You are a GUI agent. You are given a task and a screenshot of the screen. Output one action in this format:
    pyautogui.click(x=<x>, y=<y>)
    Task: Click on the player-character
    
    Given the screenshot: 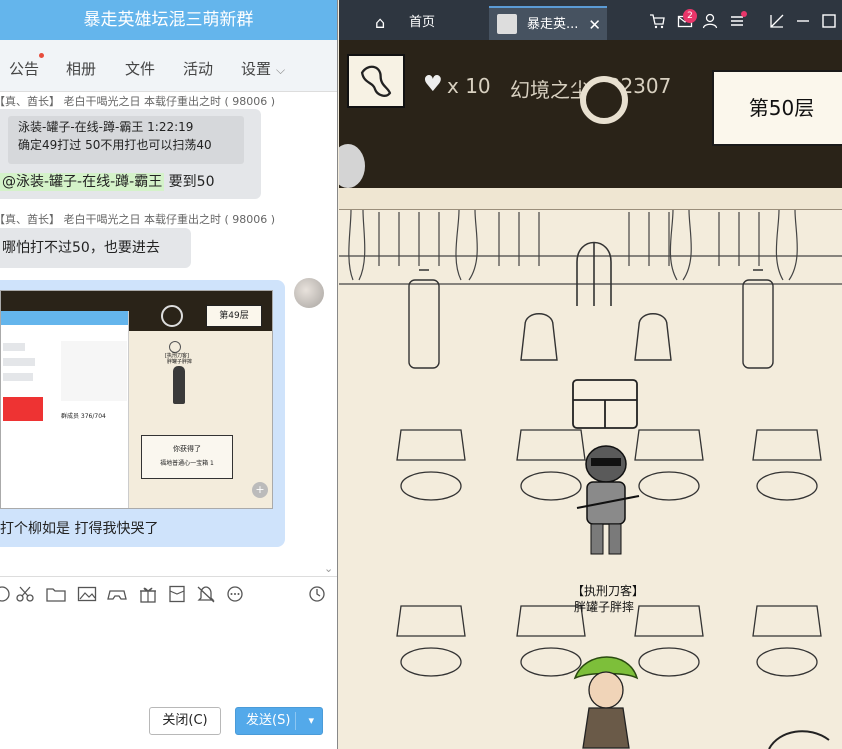 What is the action you would take?
    pyautogui.click(x=606, y=702)
    